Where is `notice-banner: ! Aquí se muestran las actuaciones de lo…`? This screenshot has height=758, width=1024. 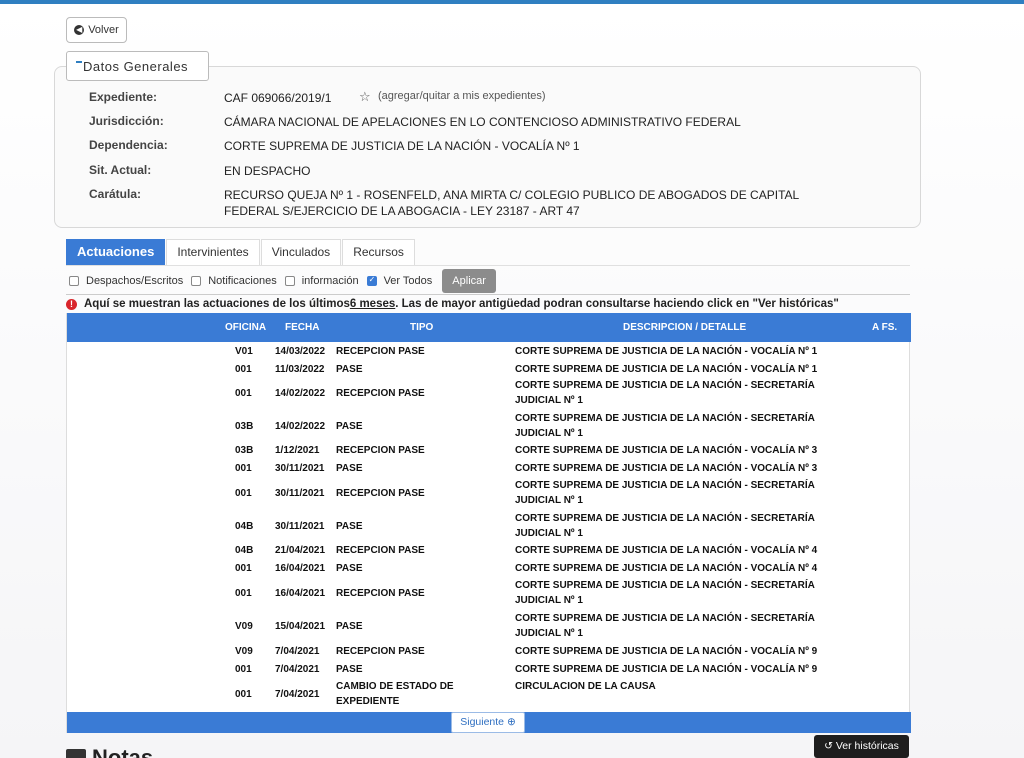
notice-banner: ! Aquí se muestran las actuaciones de lo… is located at coordinates (452, 304).